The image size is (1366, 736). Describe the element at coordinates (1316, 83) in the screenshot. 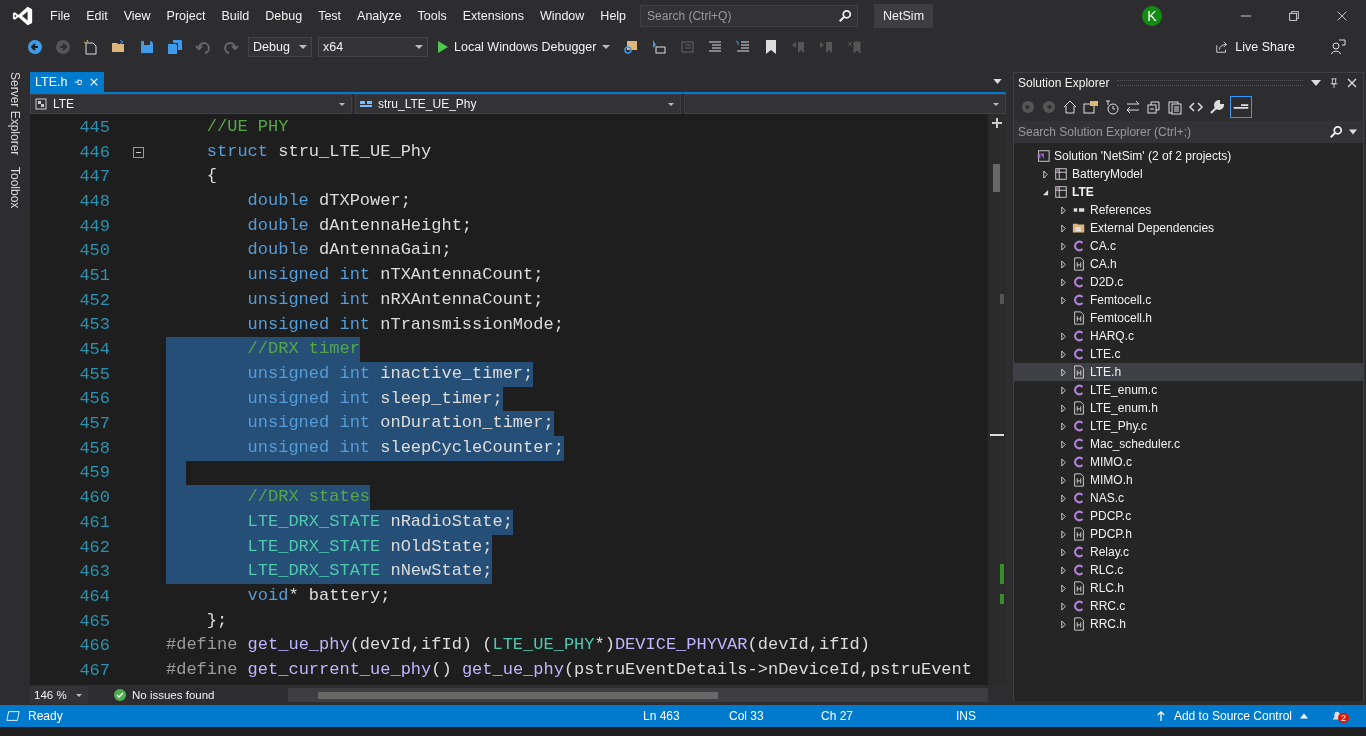

I see `panel-menu-icon` at that location.